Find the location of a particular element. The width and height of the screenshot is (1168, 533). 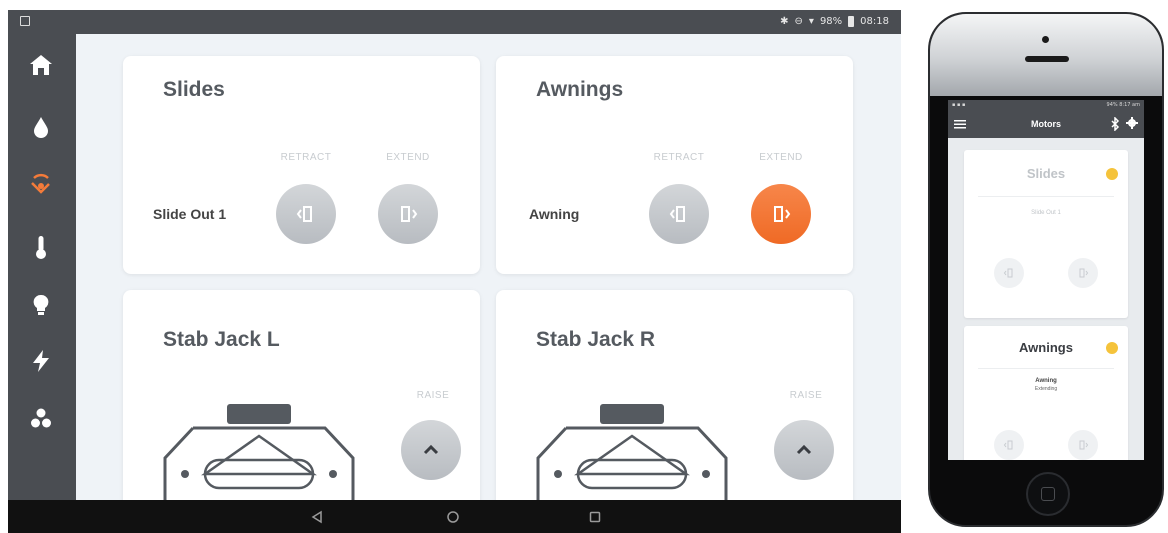

home-circle-icon is located at coordinates (453, 517).